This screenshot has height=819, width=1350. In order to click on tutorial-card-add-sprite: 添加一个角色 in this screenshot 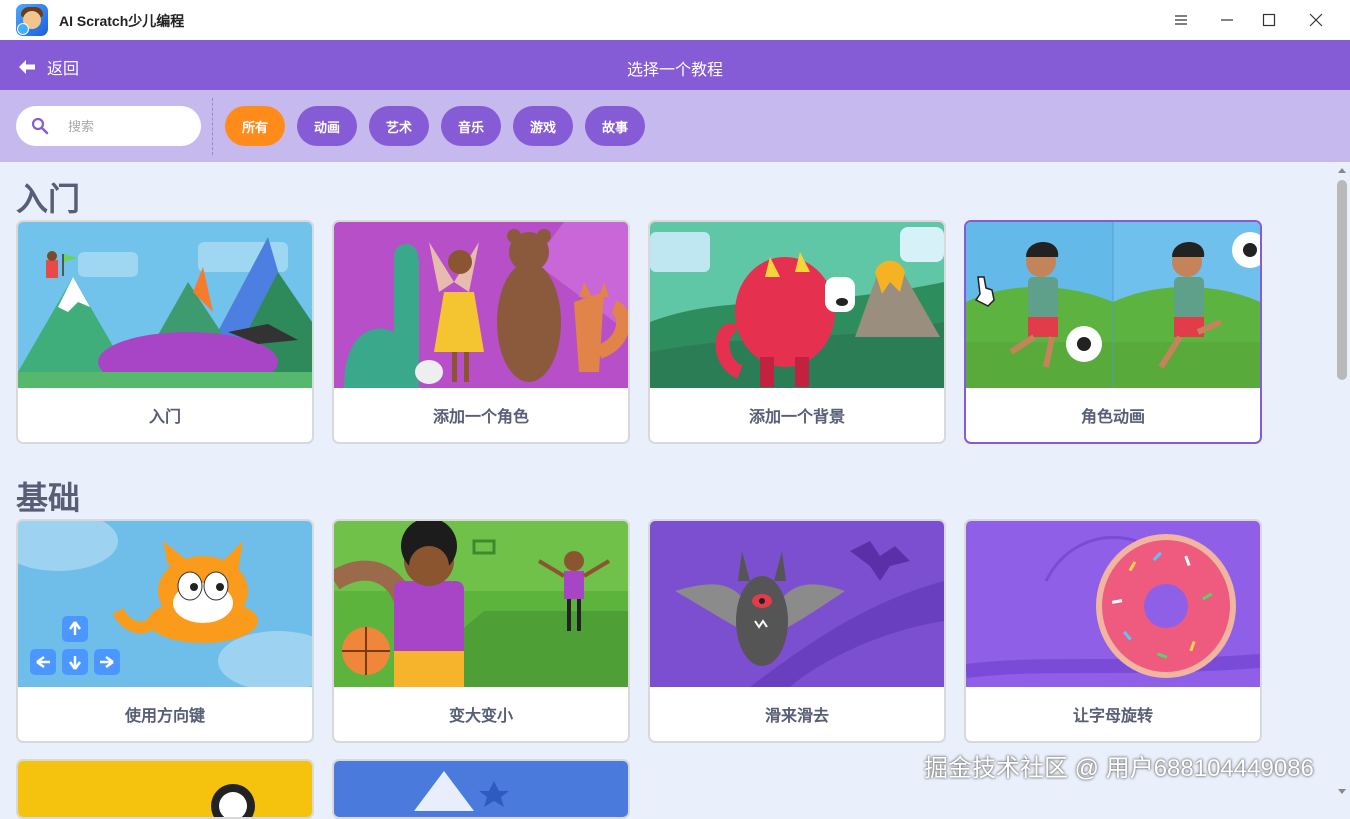, I will do `click(481, 332)`.